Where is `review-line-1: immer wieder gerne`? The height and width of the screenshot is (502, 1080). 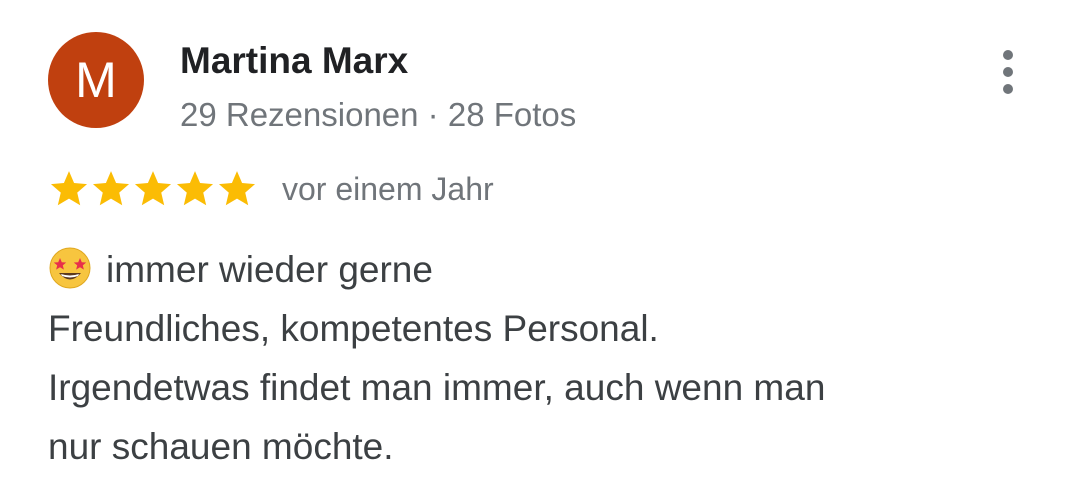 review-line-1: immer wieder gerne is located at coordinates (548, 269).